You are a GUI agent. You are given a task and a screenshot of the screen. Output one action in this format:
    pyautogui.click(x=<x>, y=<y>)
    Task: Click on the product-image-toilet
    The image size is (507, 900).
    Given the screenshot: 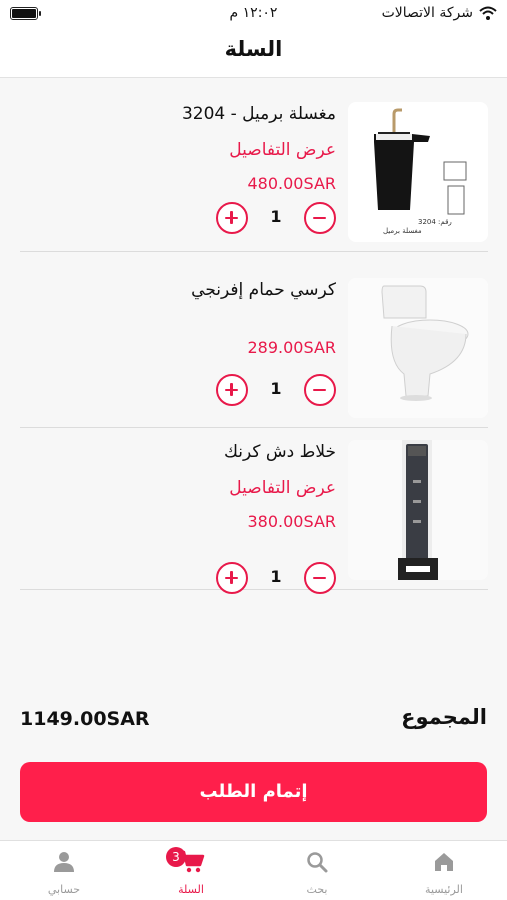 What is the action you would take?
    pyautogui.click(x=418, y=348)
    